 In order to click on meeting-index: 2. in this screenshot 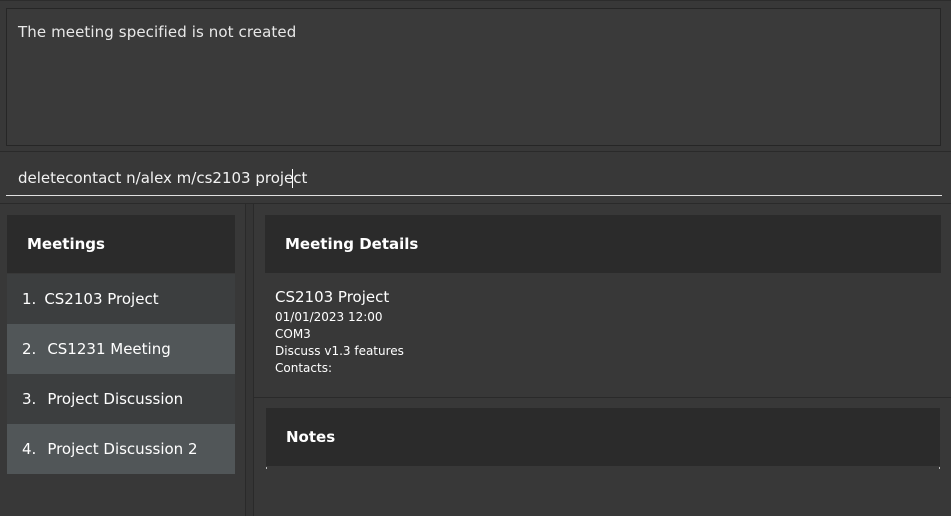, I will do `click(29, 349)`.